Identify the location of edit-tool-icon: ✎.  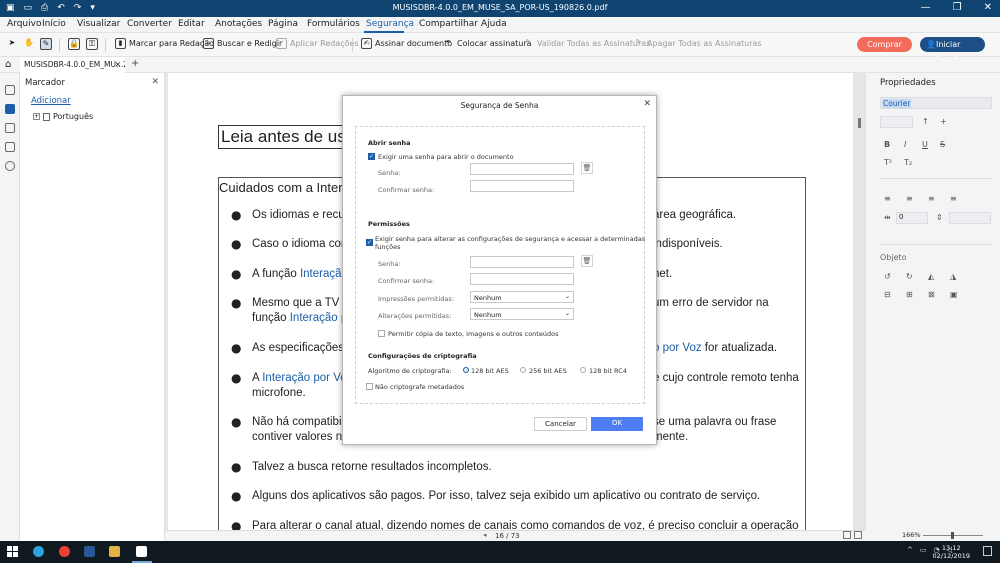
(46, 44).